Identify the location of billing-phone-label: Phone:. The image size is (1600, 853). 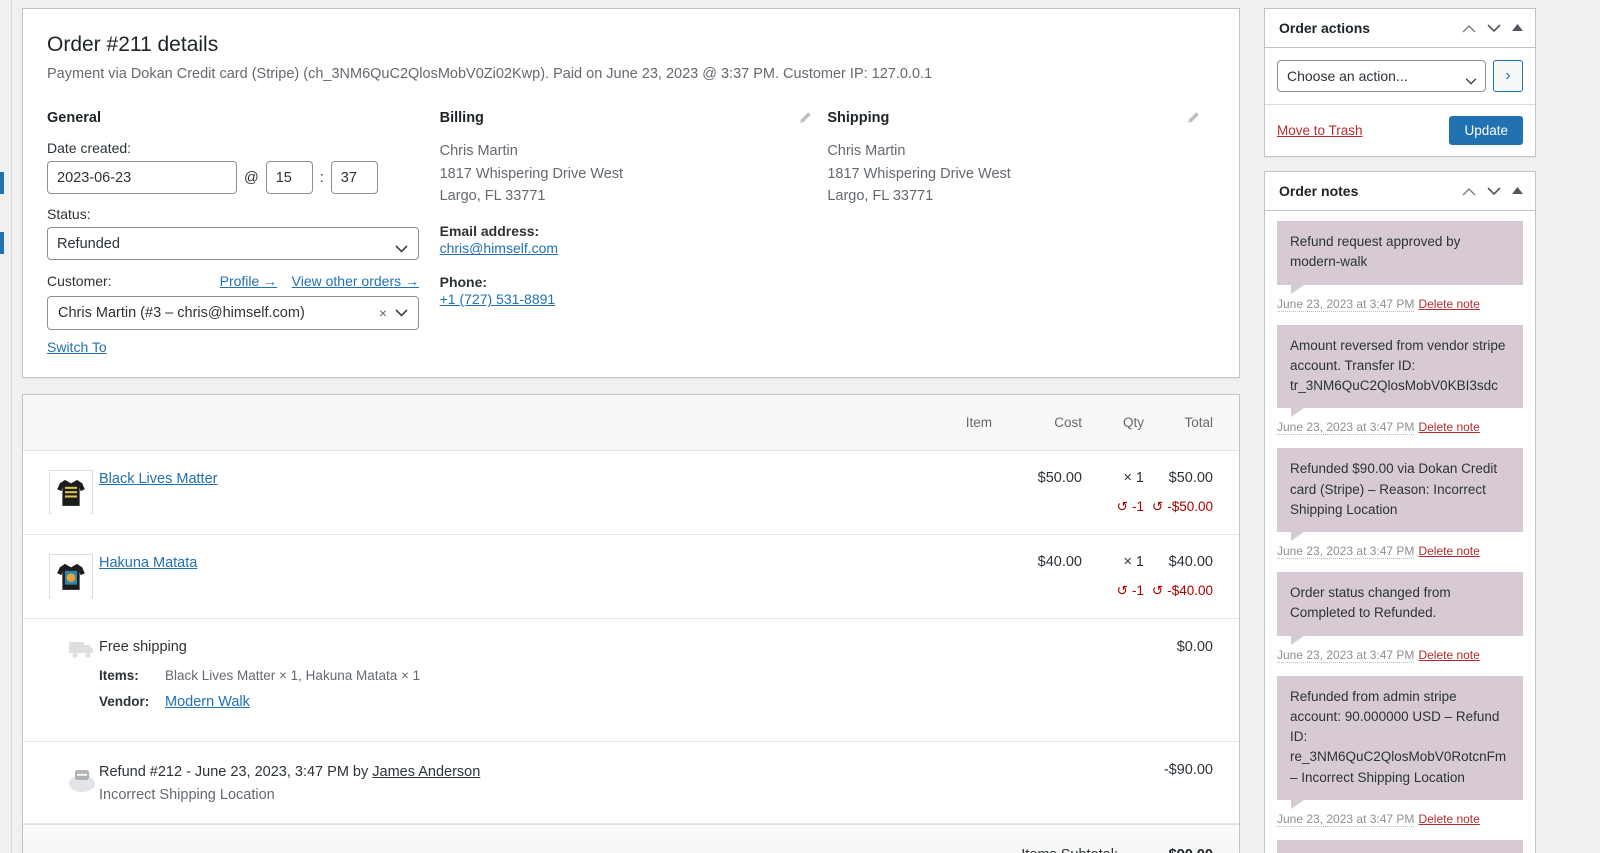
(463, 282).